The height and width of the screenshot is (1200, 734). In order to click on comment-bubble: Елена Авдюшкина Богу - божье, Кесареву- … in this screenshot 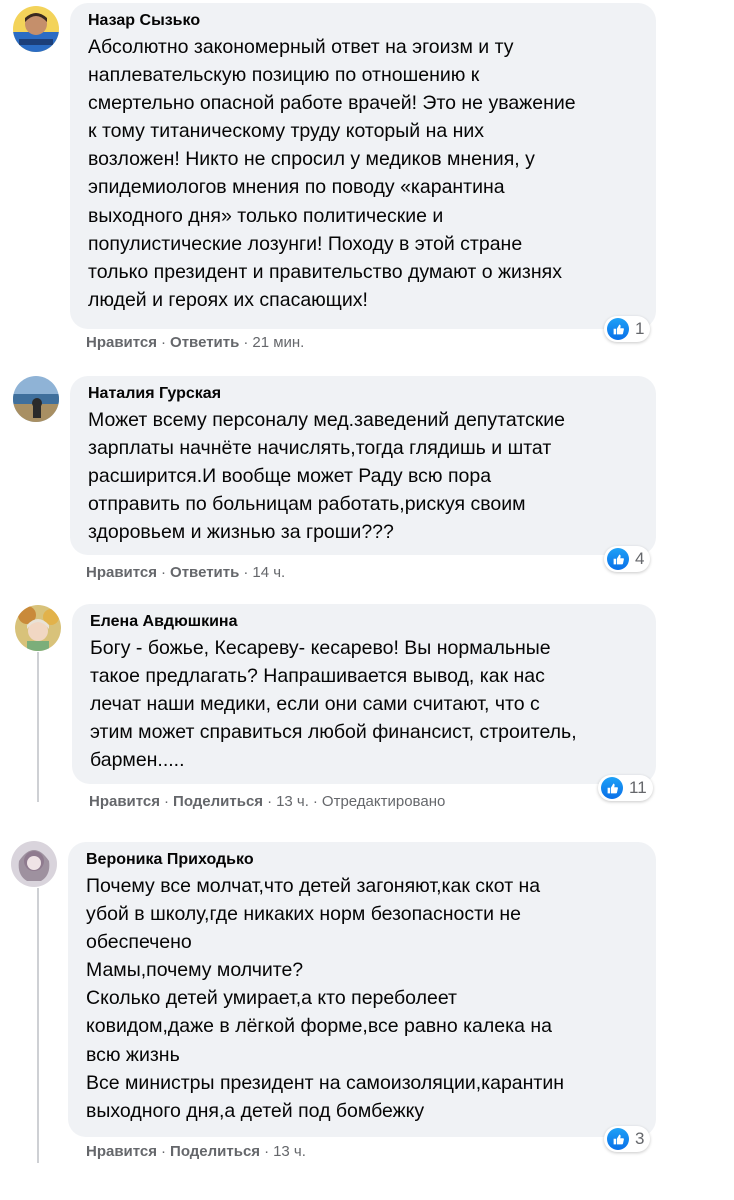, I will do `click(364, 694)`.